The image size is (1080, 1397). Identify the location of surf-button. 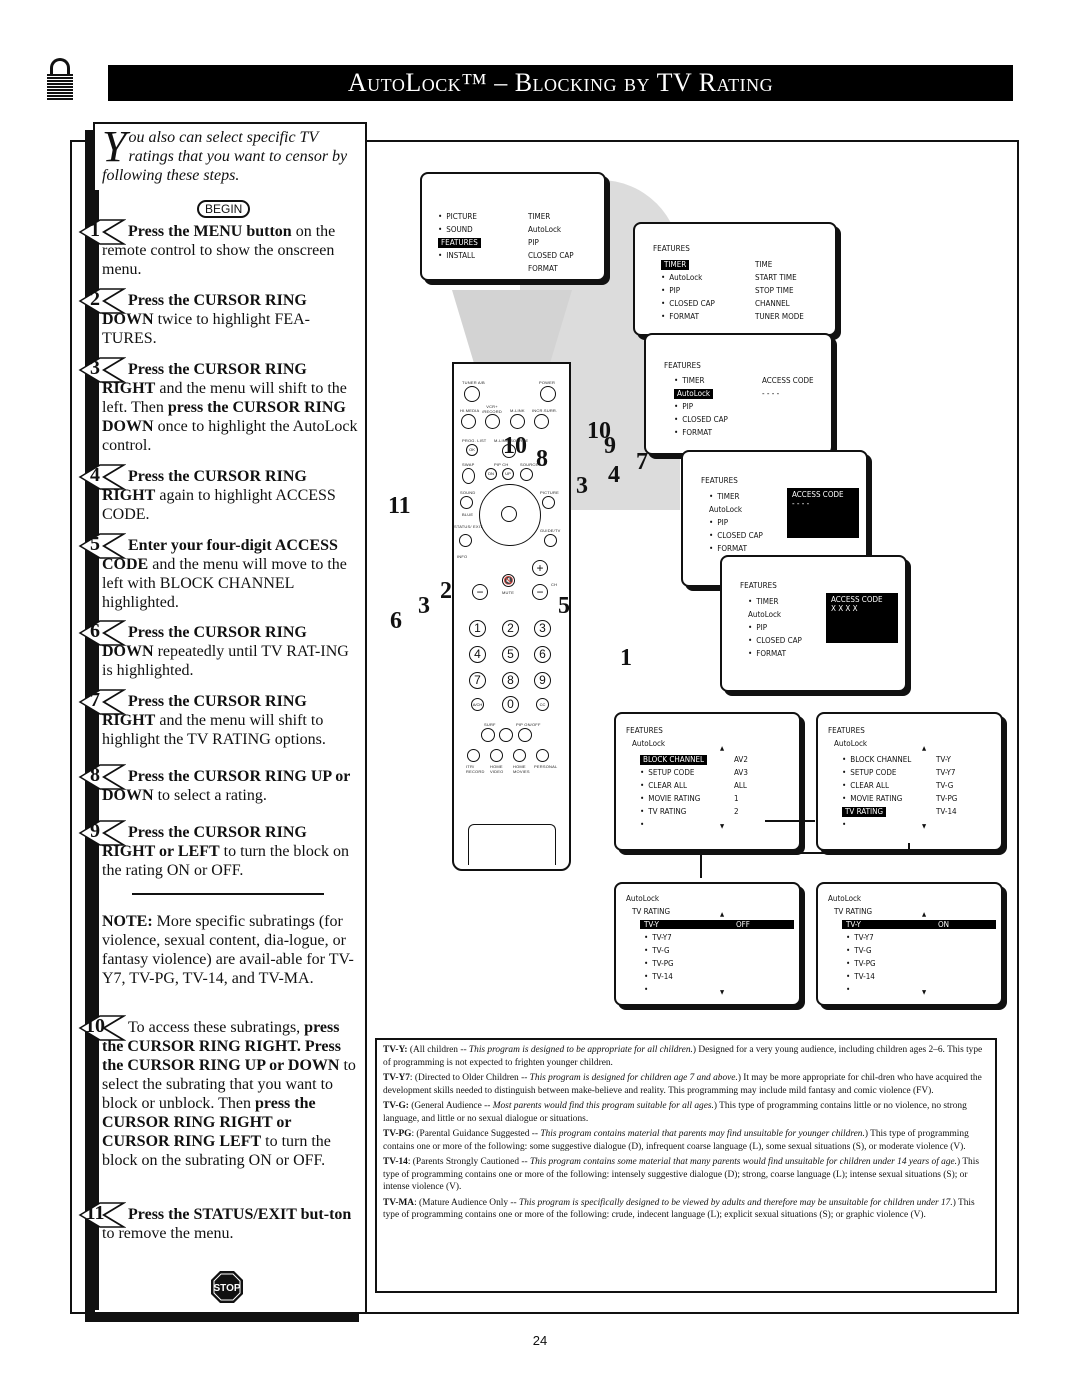
(488, 735).